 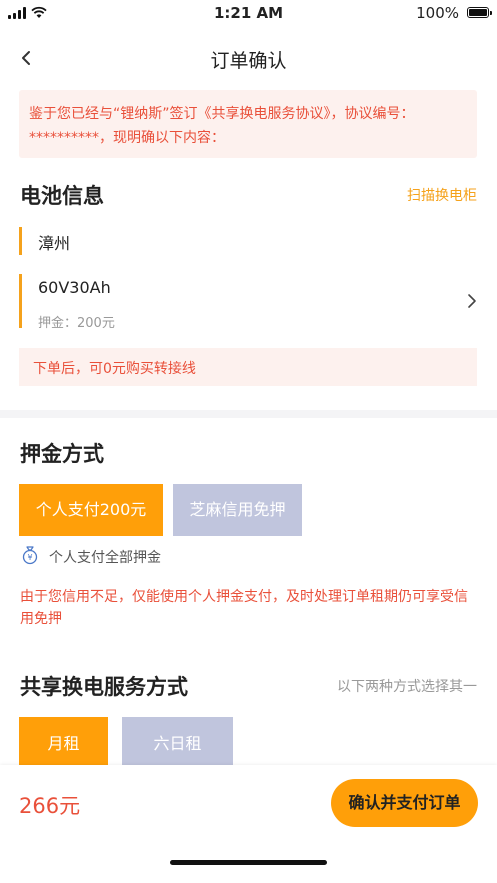 What do you see at coordinates (62, 196) in the screenshot?
I see `battery-info-title: 电池信息` at bounding box center [62, 196].